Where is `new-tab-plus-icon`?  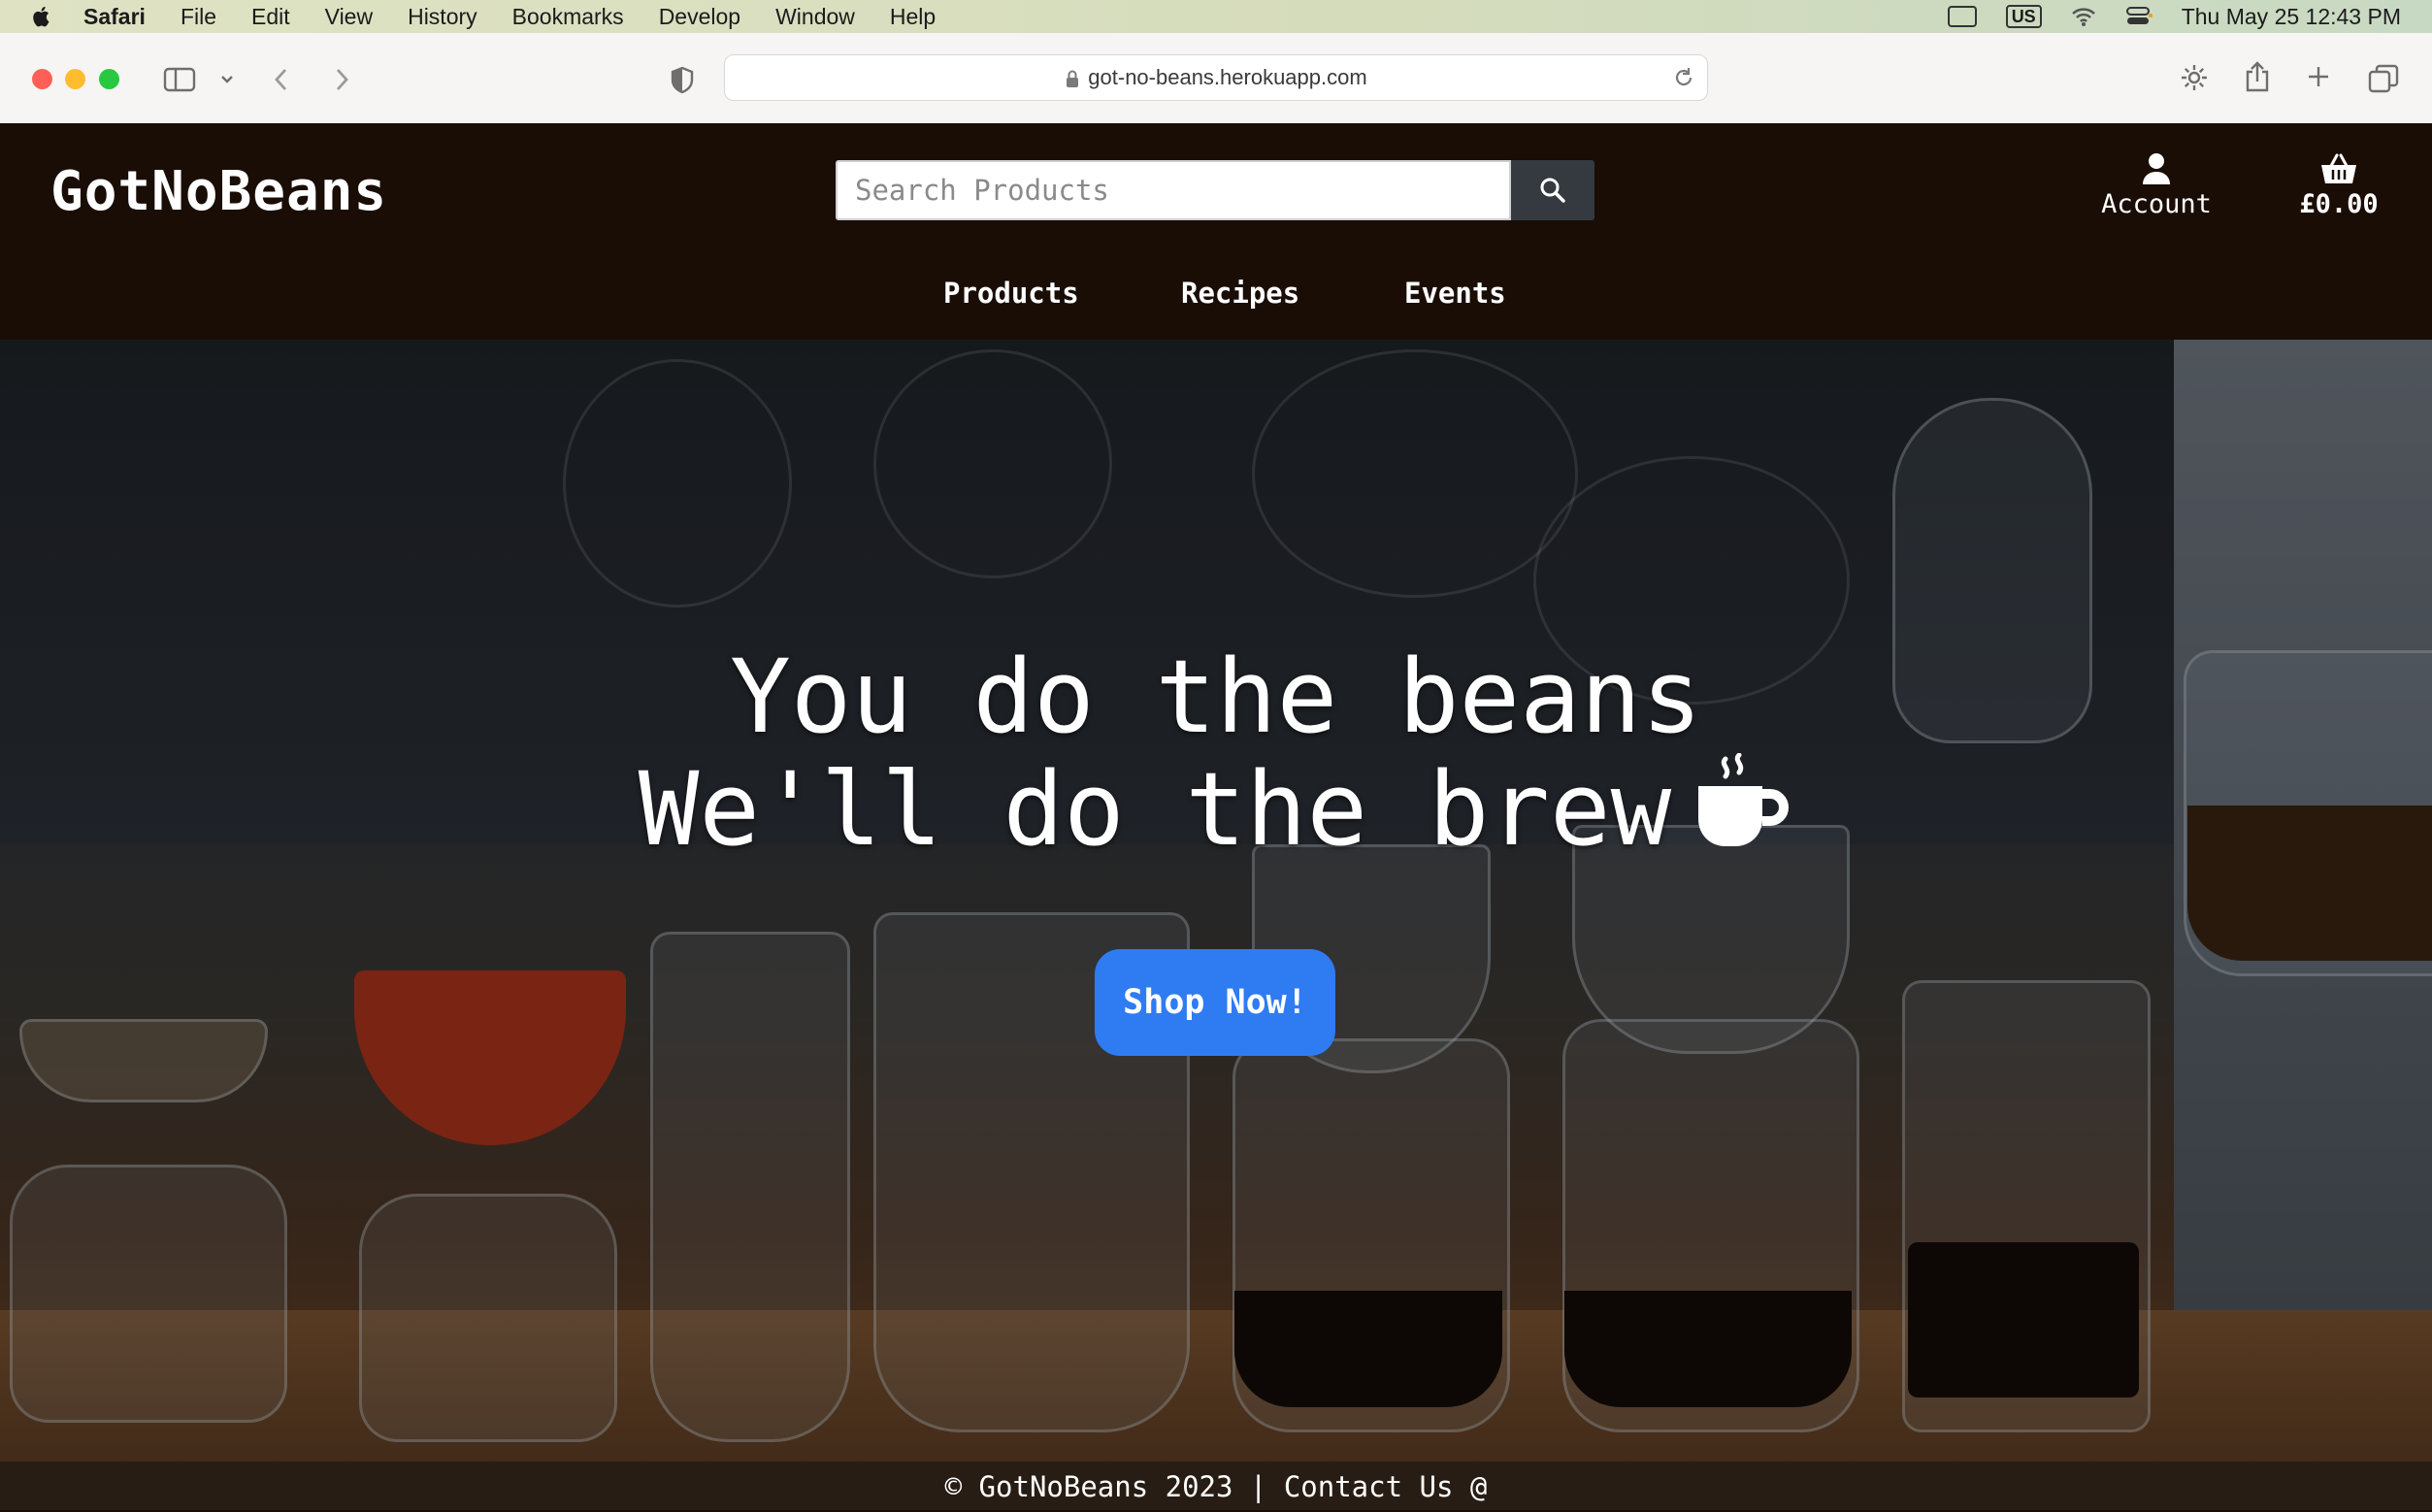
new-tab-plus-icon is located at coordinates (2318, 76).